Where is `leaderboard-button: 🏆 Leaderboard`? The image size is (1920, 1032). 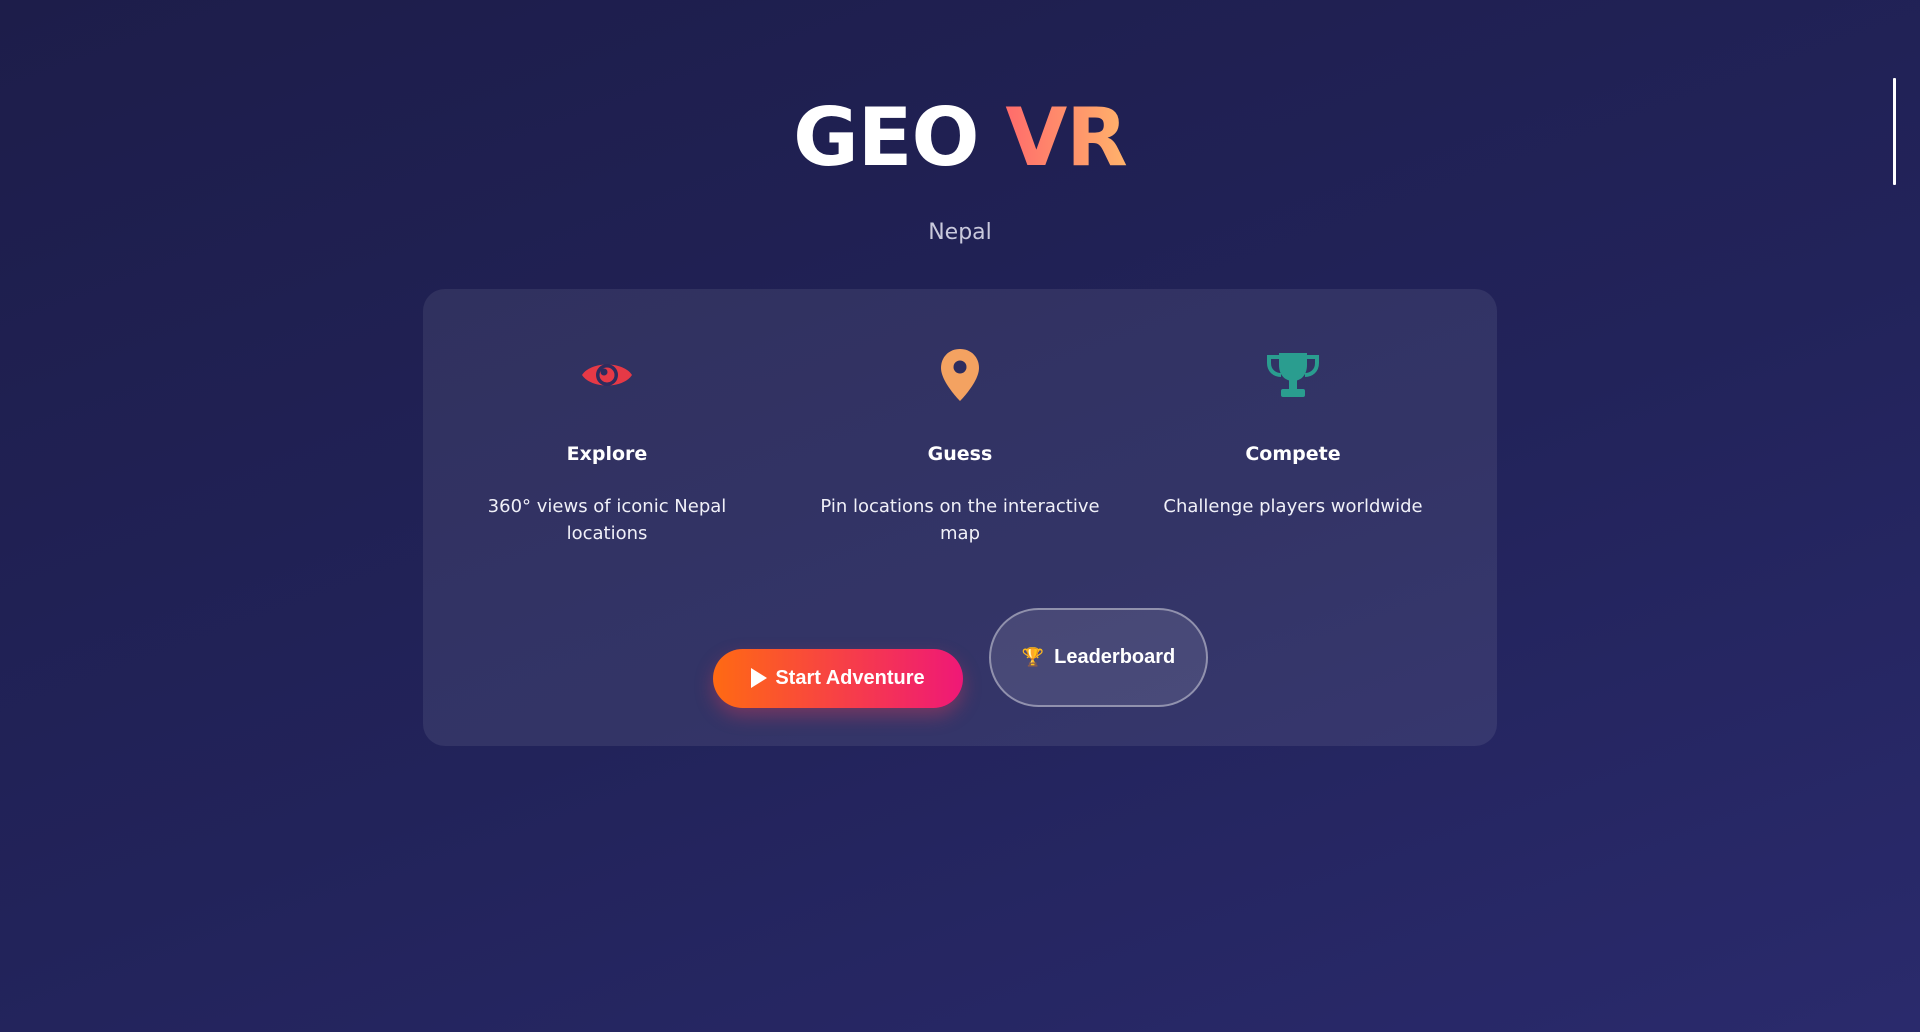
leaderboard-button: 🏆 Leaderboard is located at coordinates (1098, 657).